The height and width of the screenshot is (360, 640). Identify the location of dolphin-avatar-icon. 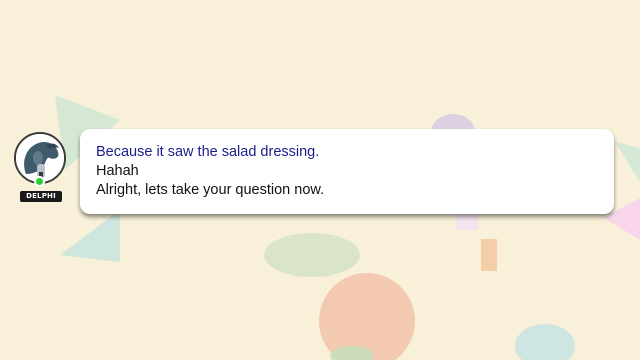
(40, 158).